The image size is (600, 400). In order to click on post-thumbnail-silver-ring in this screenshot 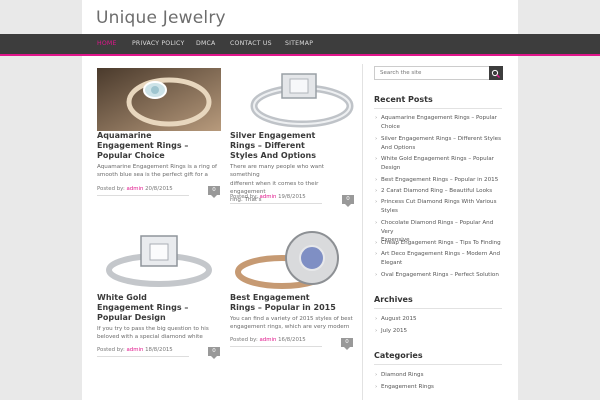, I will do `click(292, 99)`.